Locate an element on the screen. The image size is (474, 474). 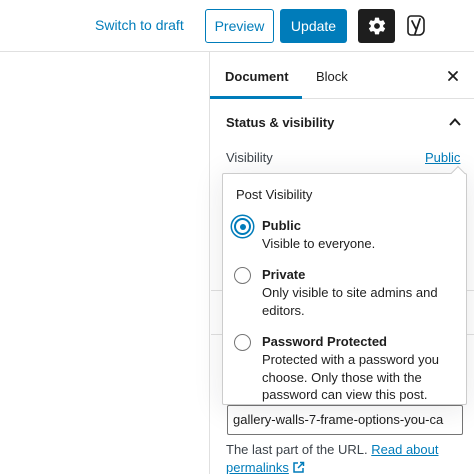
radio-private is located at coordinates (242, 275).